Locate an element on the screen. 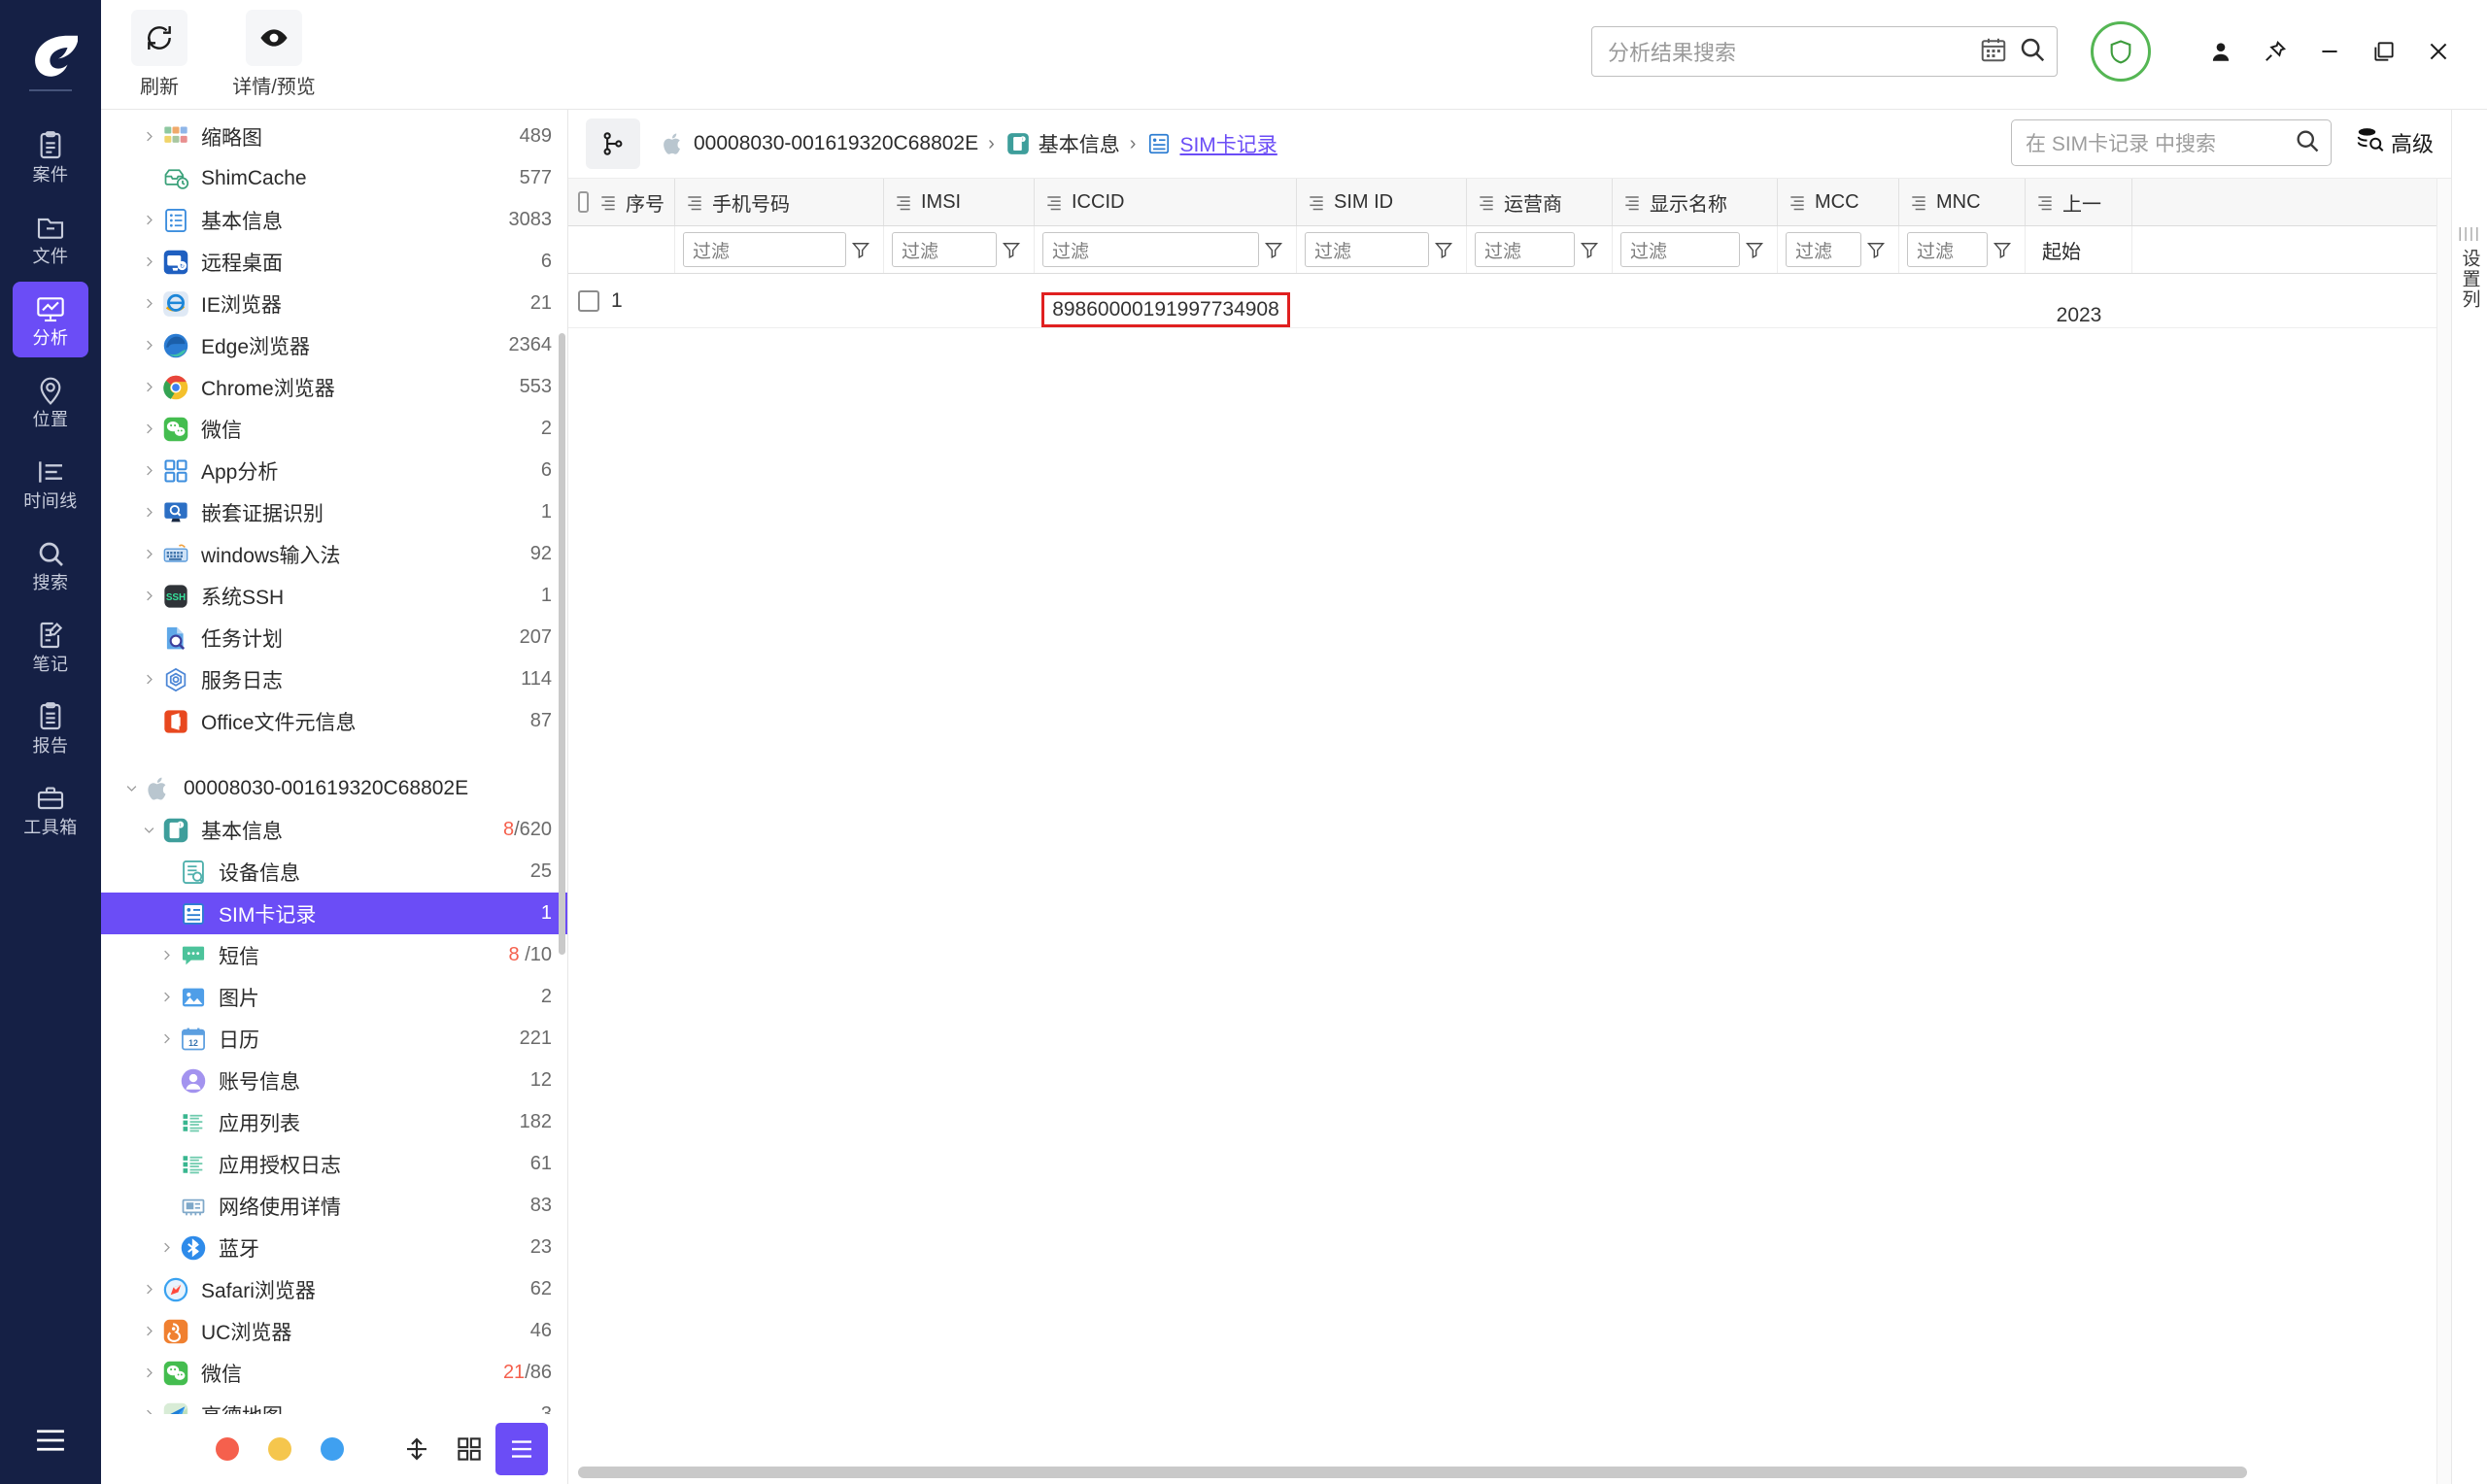 The image size is (2487, 1484). tree-item: 应用列表 182 is located at coordinates (334, 1122).